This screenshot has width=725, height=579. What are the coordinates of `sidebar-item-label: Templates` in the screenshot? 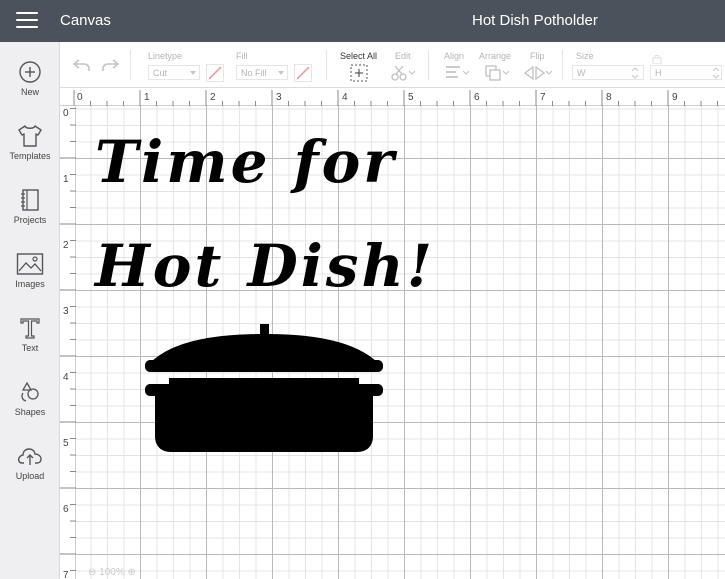 It's located at (30, 156).